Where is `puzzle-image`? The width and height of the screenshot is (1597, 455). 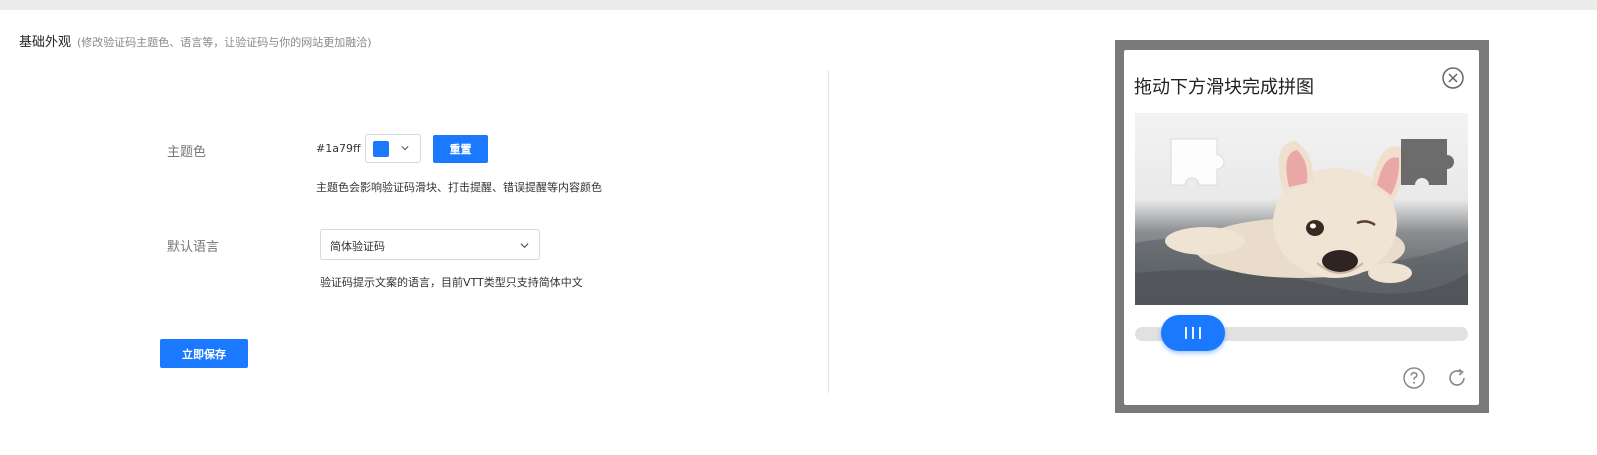 puzzle-image is located at coordinates (1301, 209).